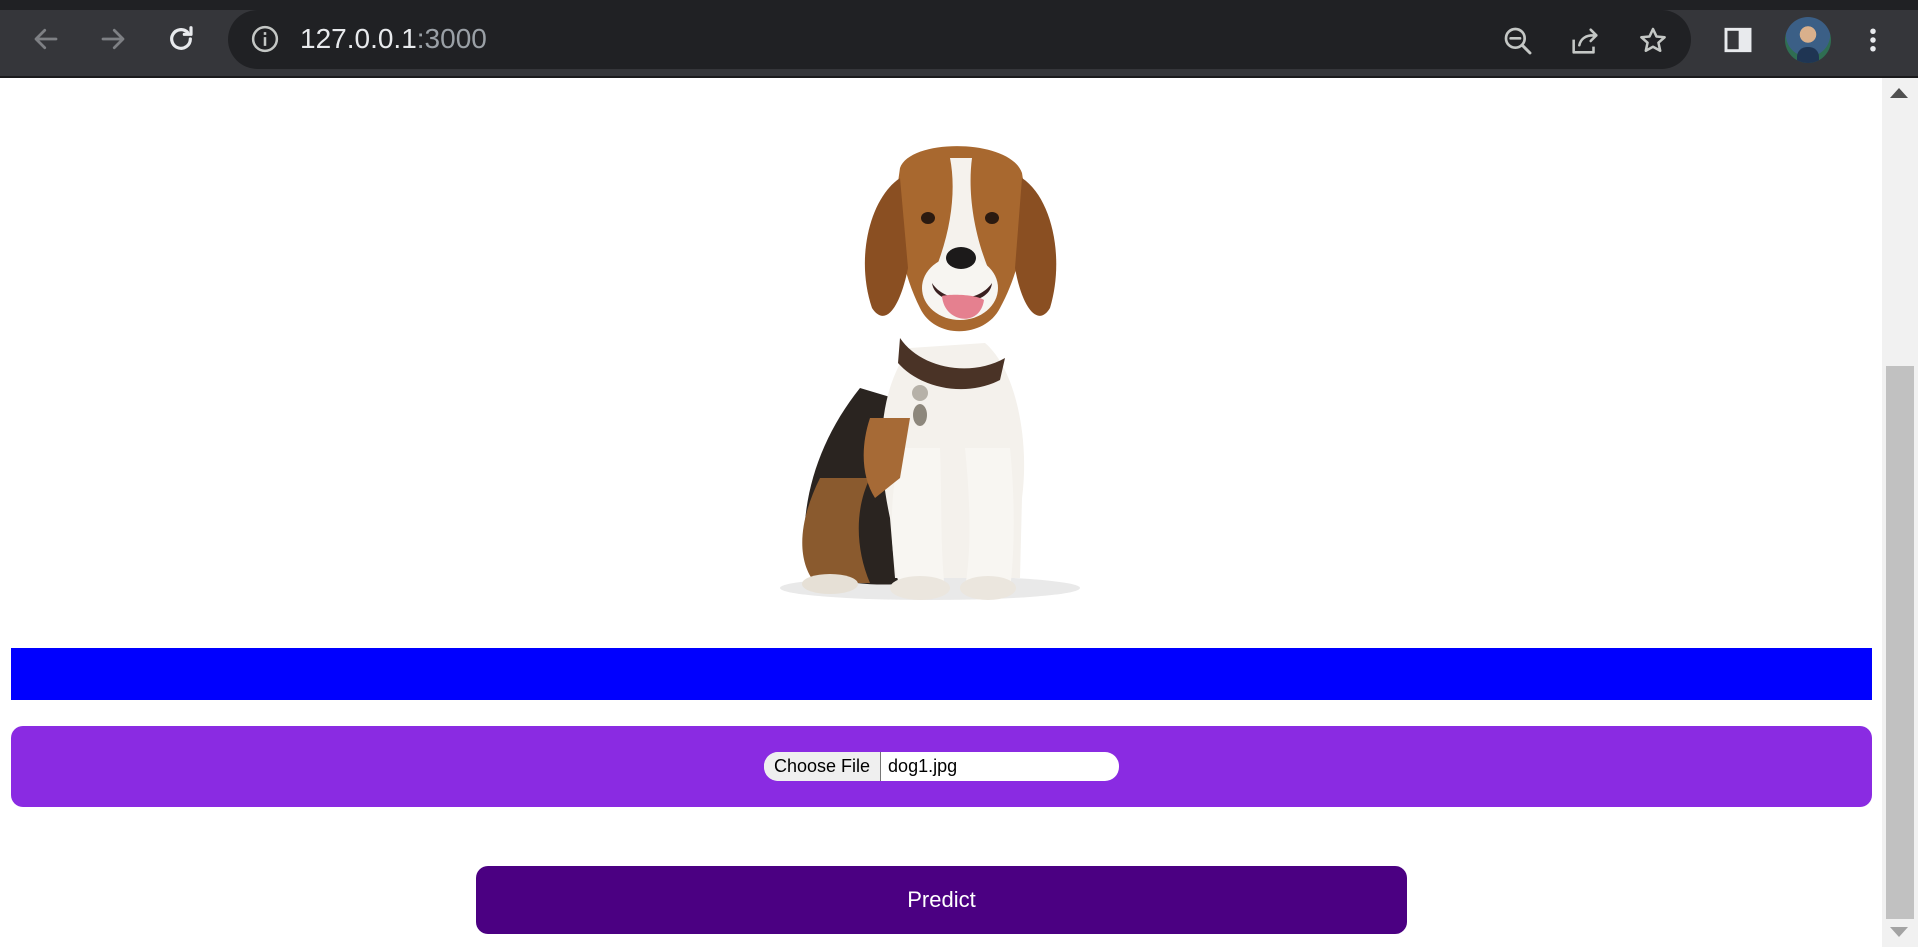 This screenshot has height=947, width=1918. I want to click on arrow-left-icon, so click(46, 39).